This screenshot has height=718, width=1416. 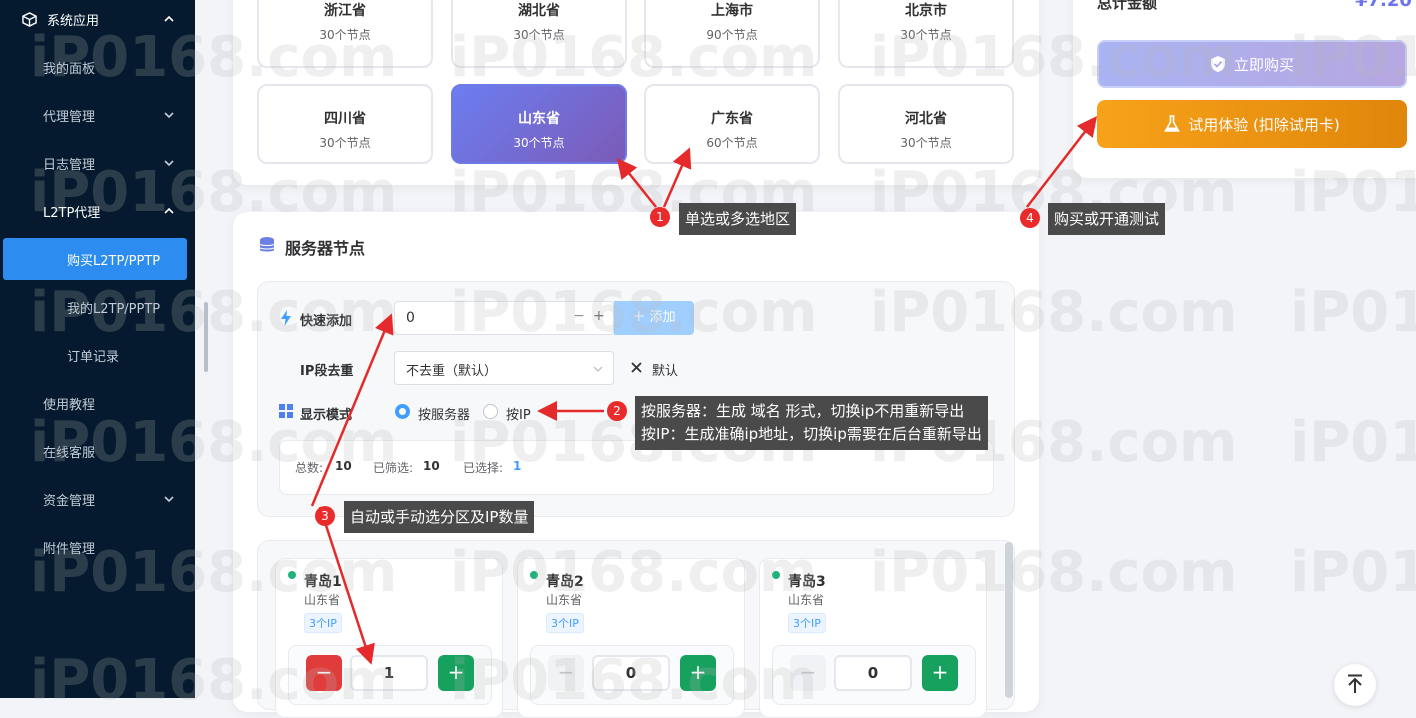 What do you see at coordinates (325, 516) in the screenshot?
I see `annotation-badge: 3` at bounding box center [325, 516].